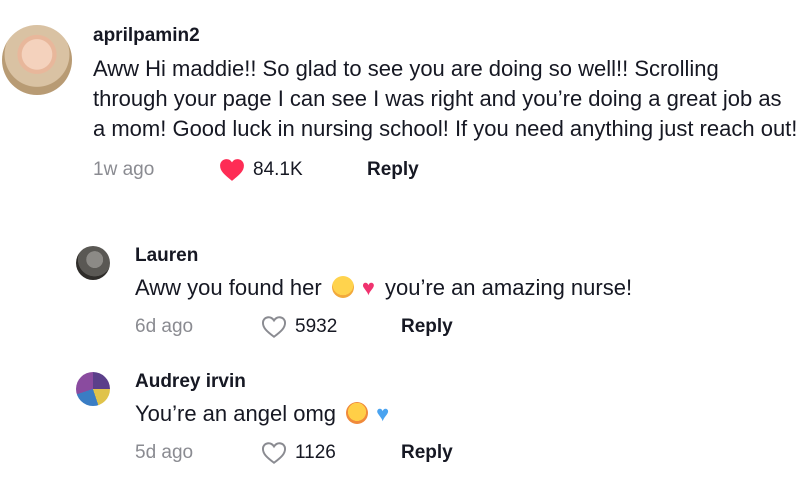  I want to click on like-count: 5932, so click(316, 326).